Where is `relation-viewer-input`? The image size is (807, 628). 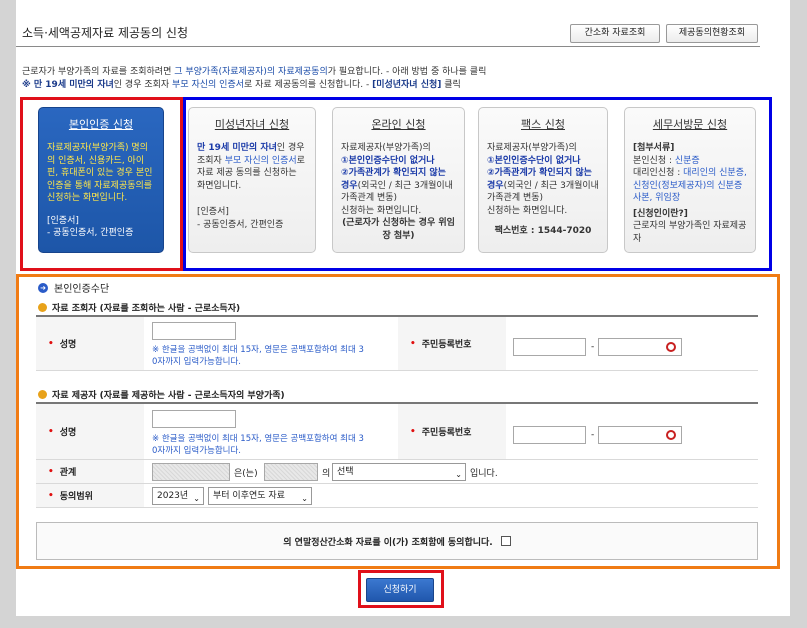 relation-viewer-input is located at coordinates (191, 472).